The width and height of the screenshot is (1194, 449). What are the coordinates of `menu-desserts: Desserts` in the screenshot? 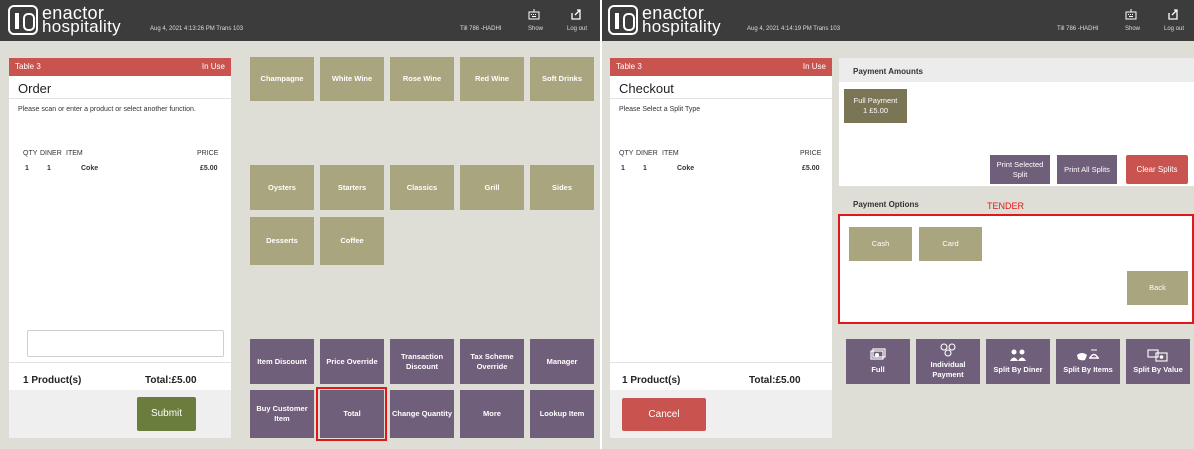 It's located at (282, 241).